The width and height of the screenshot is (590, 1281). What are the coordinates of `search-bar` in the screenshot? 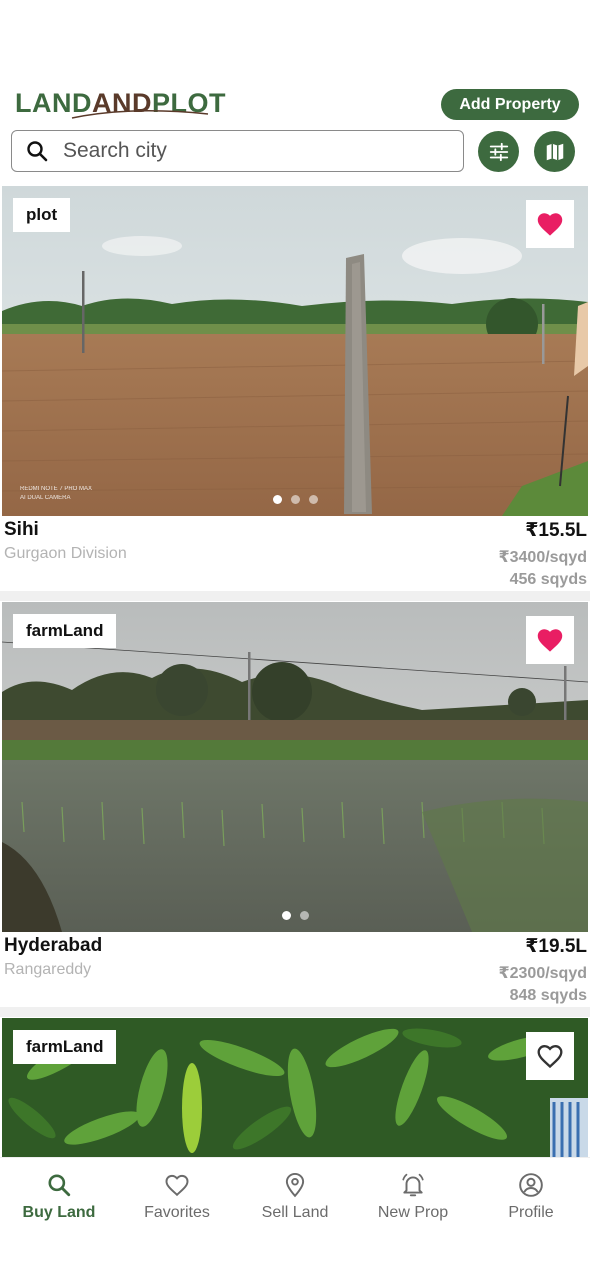 It's located at (237, 151).